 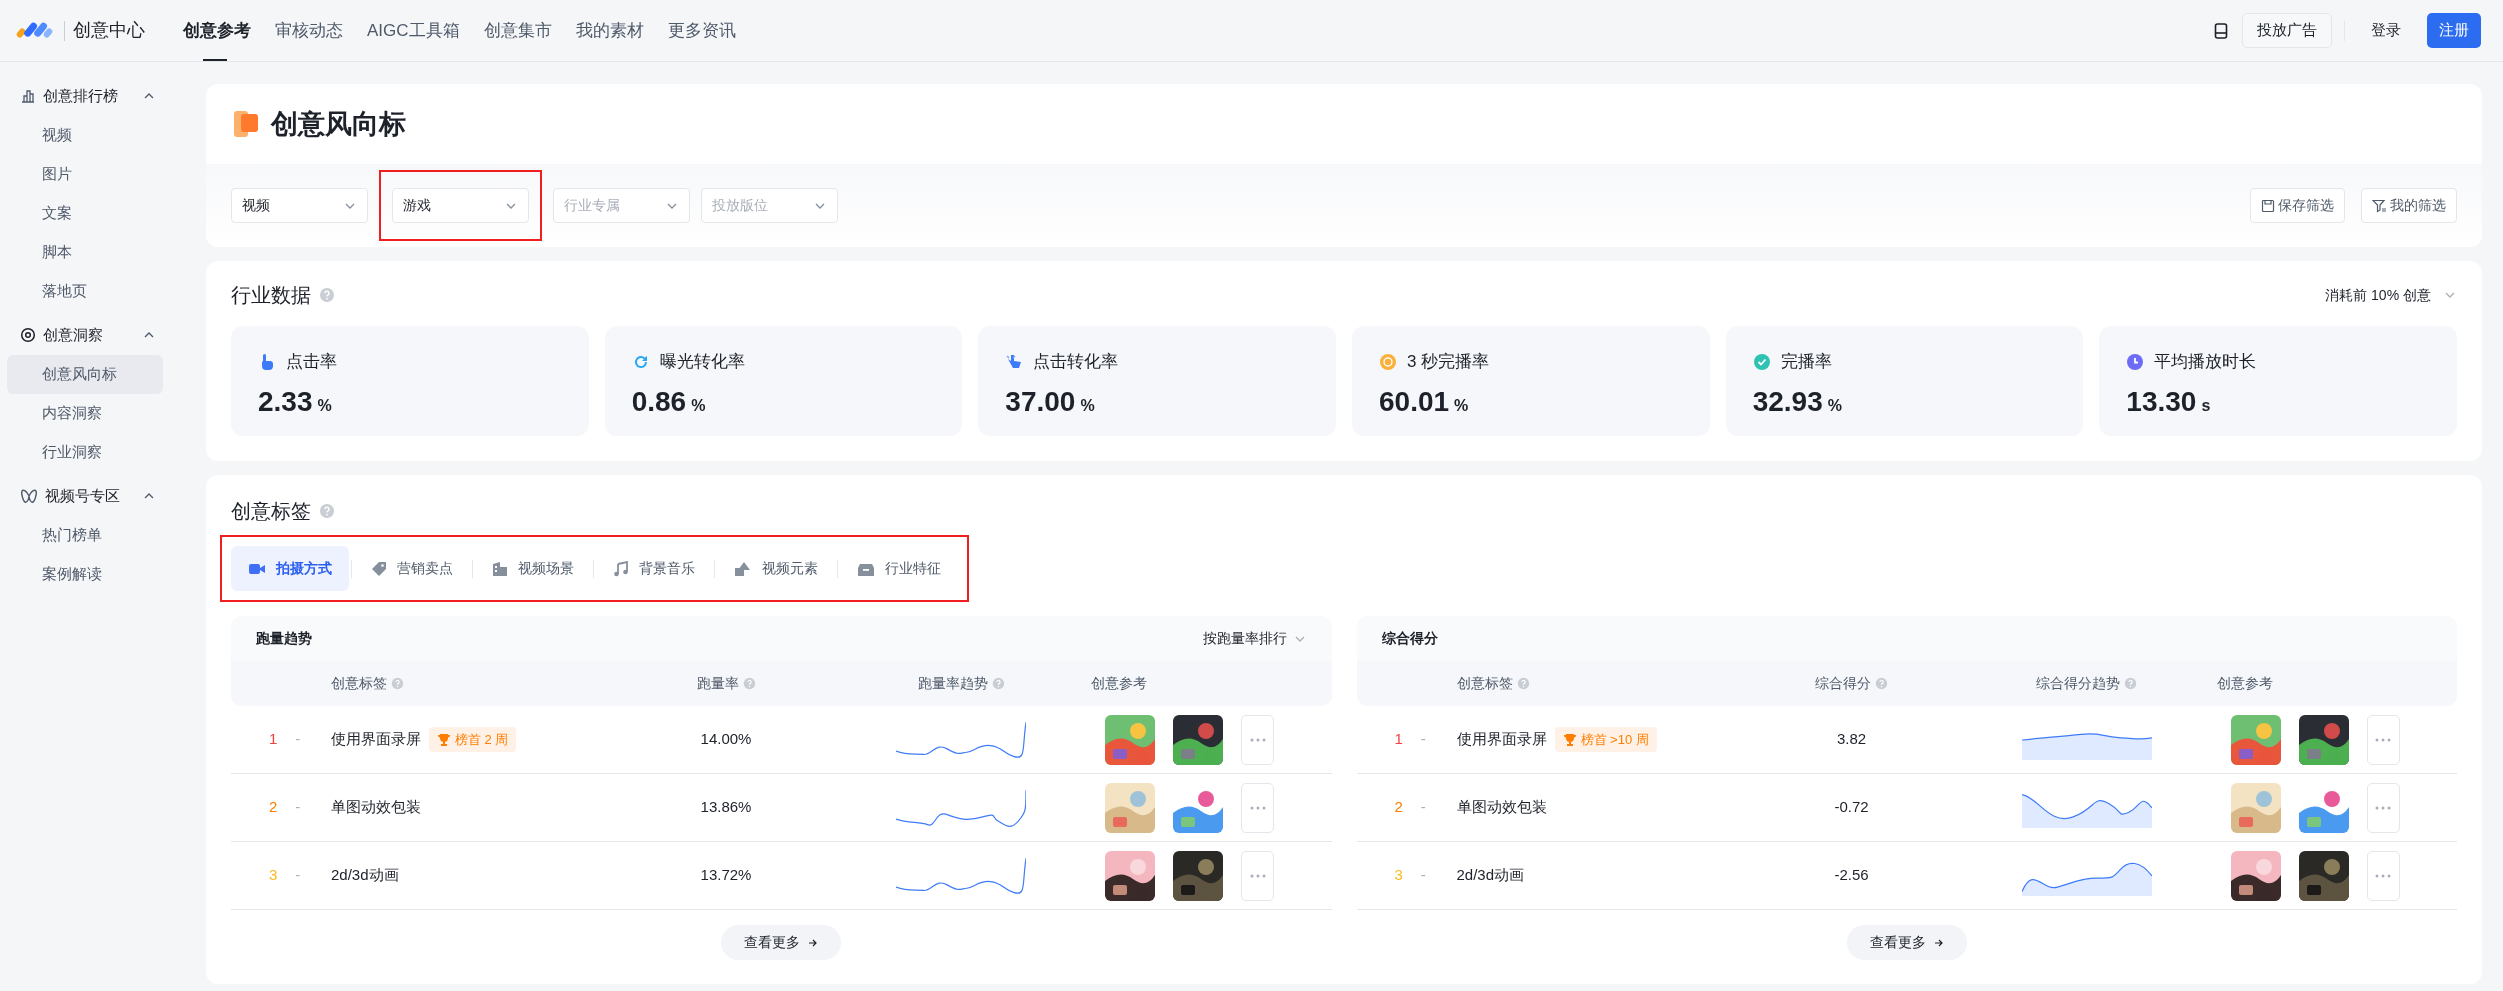 I want to click on nav-tab: 我的素材, so click(x=609, y=30).